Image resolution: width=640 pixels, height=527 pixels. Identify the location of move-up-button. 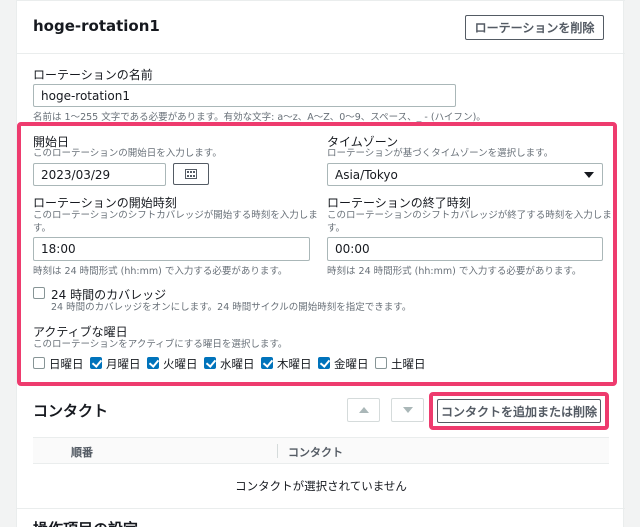
(363, 410).